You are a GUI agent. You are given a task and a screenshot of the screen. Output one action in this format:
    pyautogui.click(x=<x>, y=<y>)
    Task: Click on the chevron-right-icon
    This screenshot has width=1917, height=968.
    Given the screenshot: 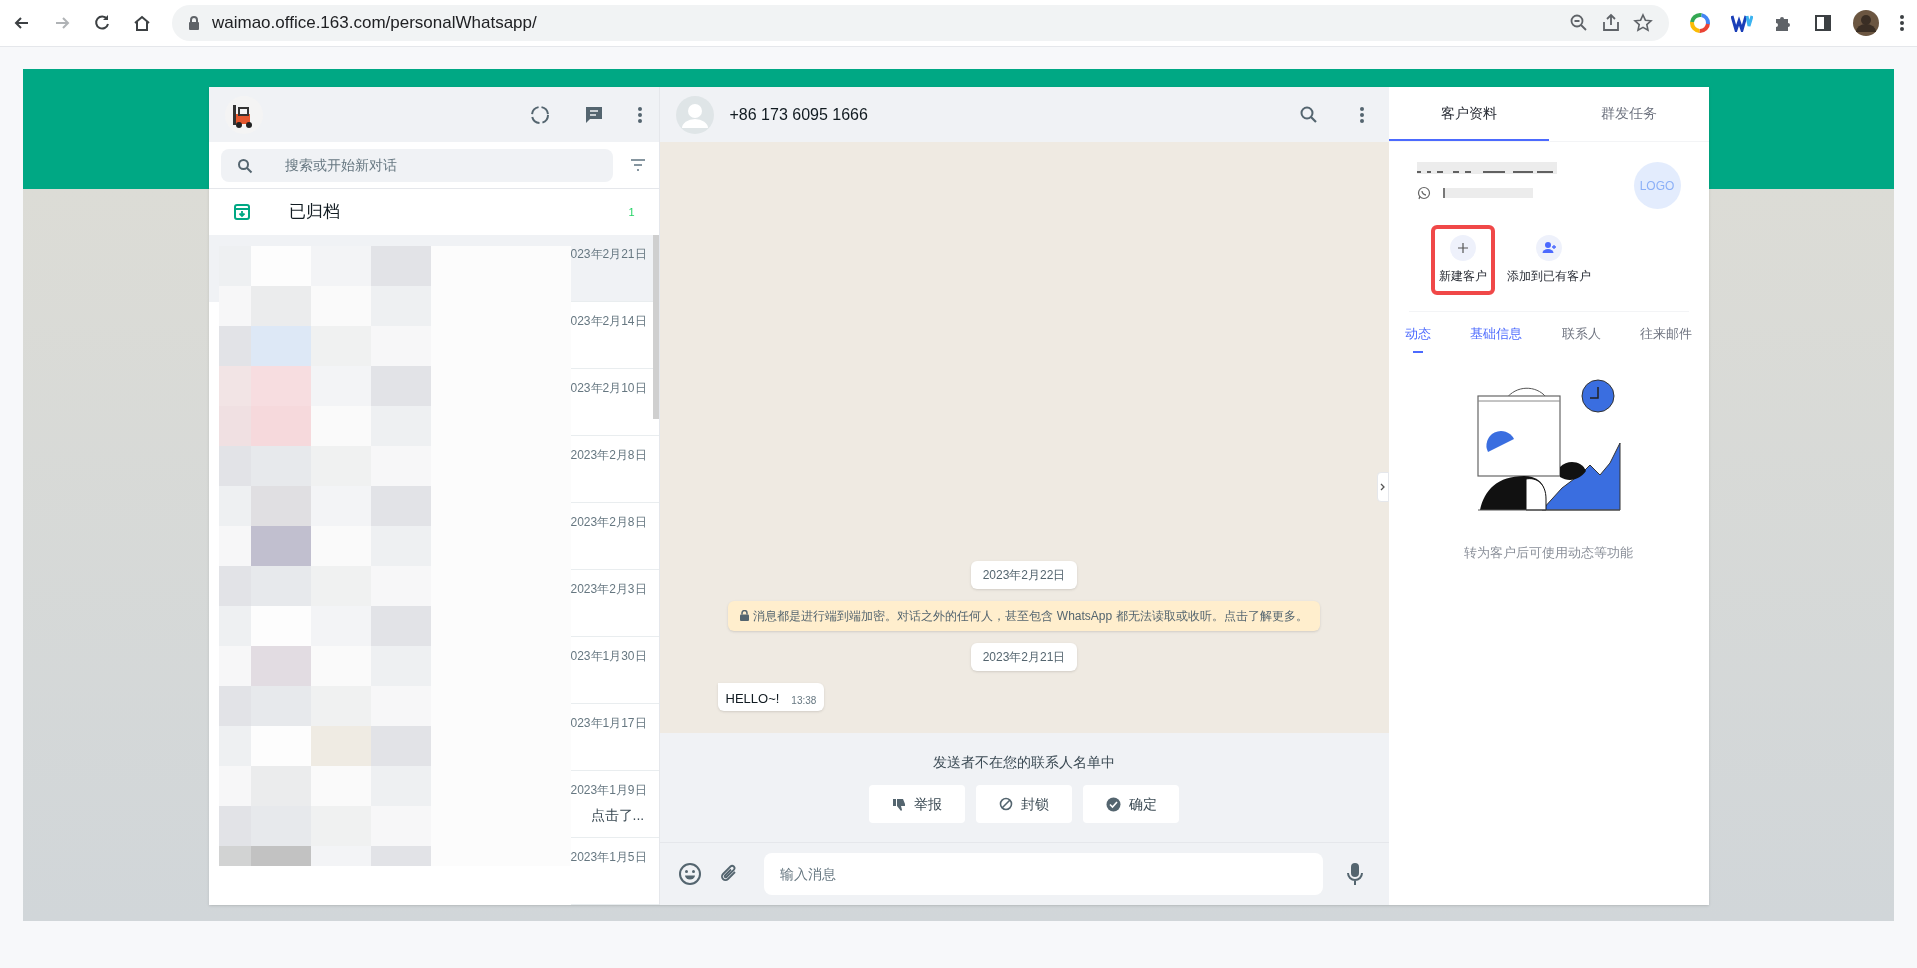 What is the action you would take?
    pyautogui.click(x=1382, y=487)
    